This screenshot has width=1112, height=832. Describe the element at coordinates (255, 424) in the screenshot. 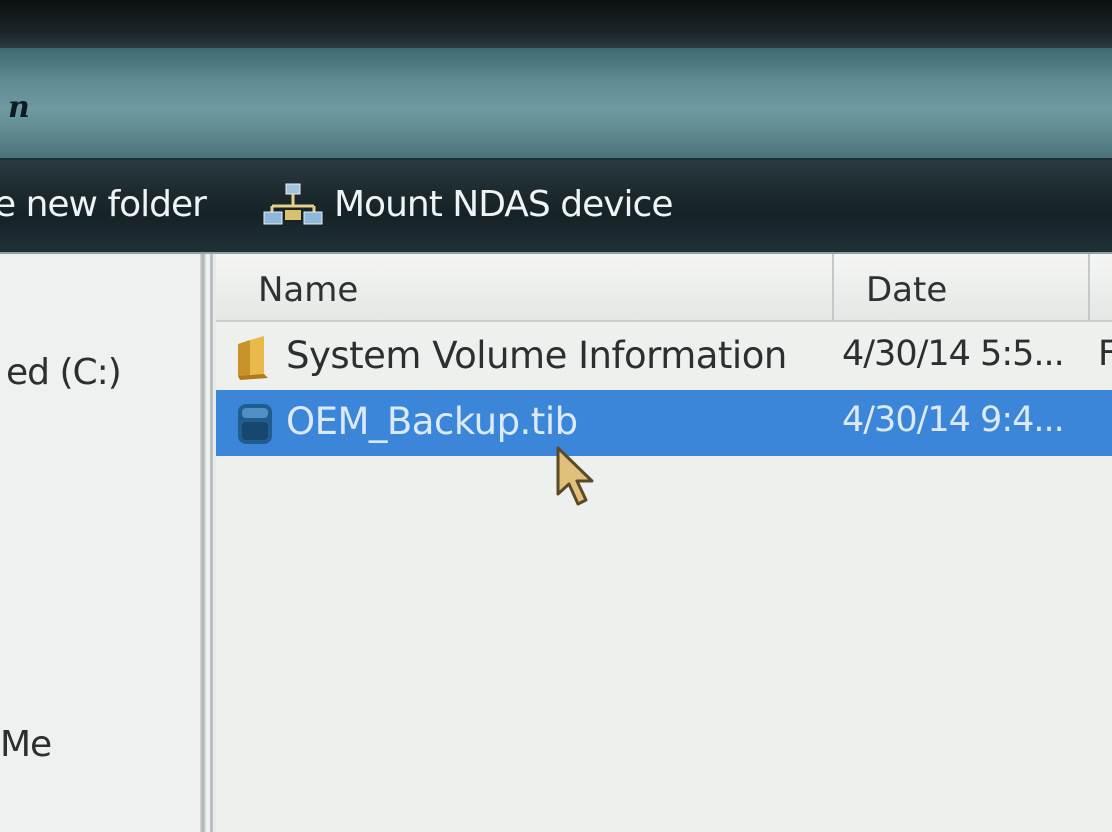

I see `backup-file-icon` at that location.